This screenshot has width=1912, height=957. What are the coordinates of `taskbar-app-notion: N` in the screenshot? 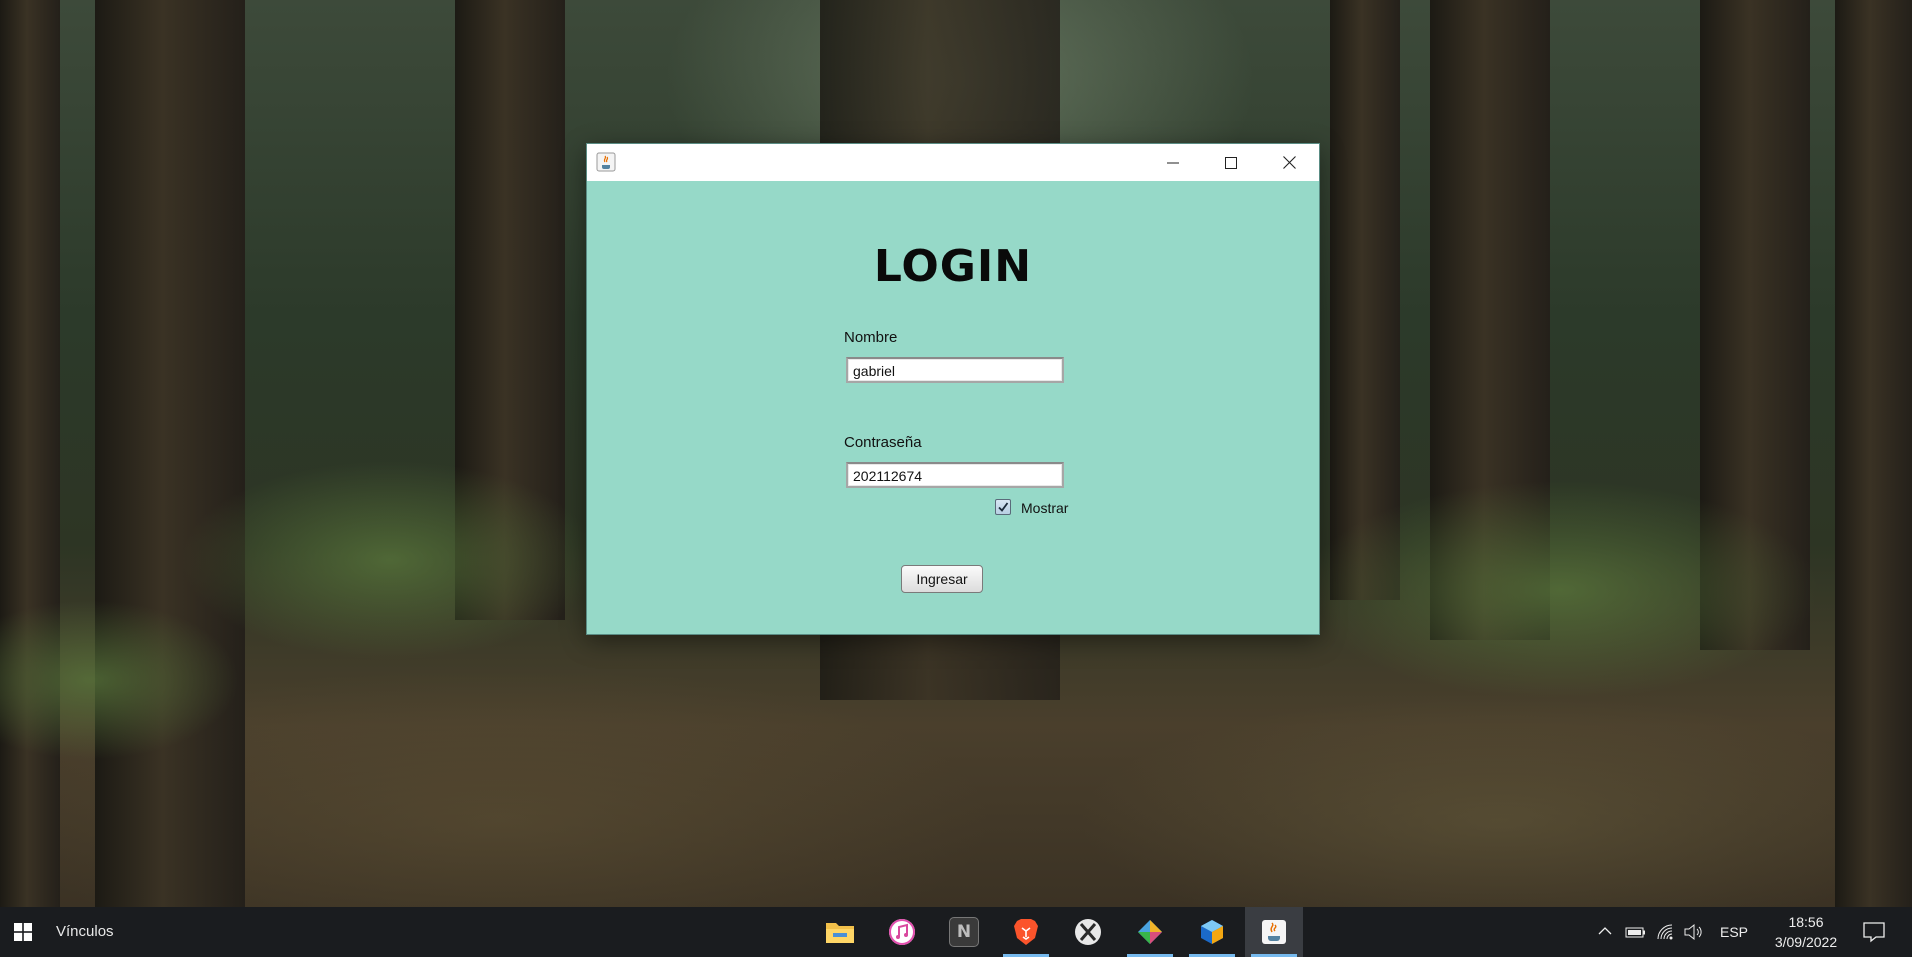 It's located at (964, 932).